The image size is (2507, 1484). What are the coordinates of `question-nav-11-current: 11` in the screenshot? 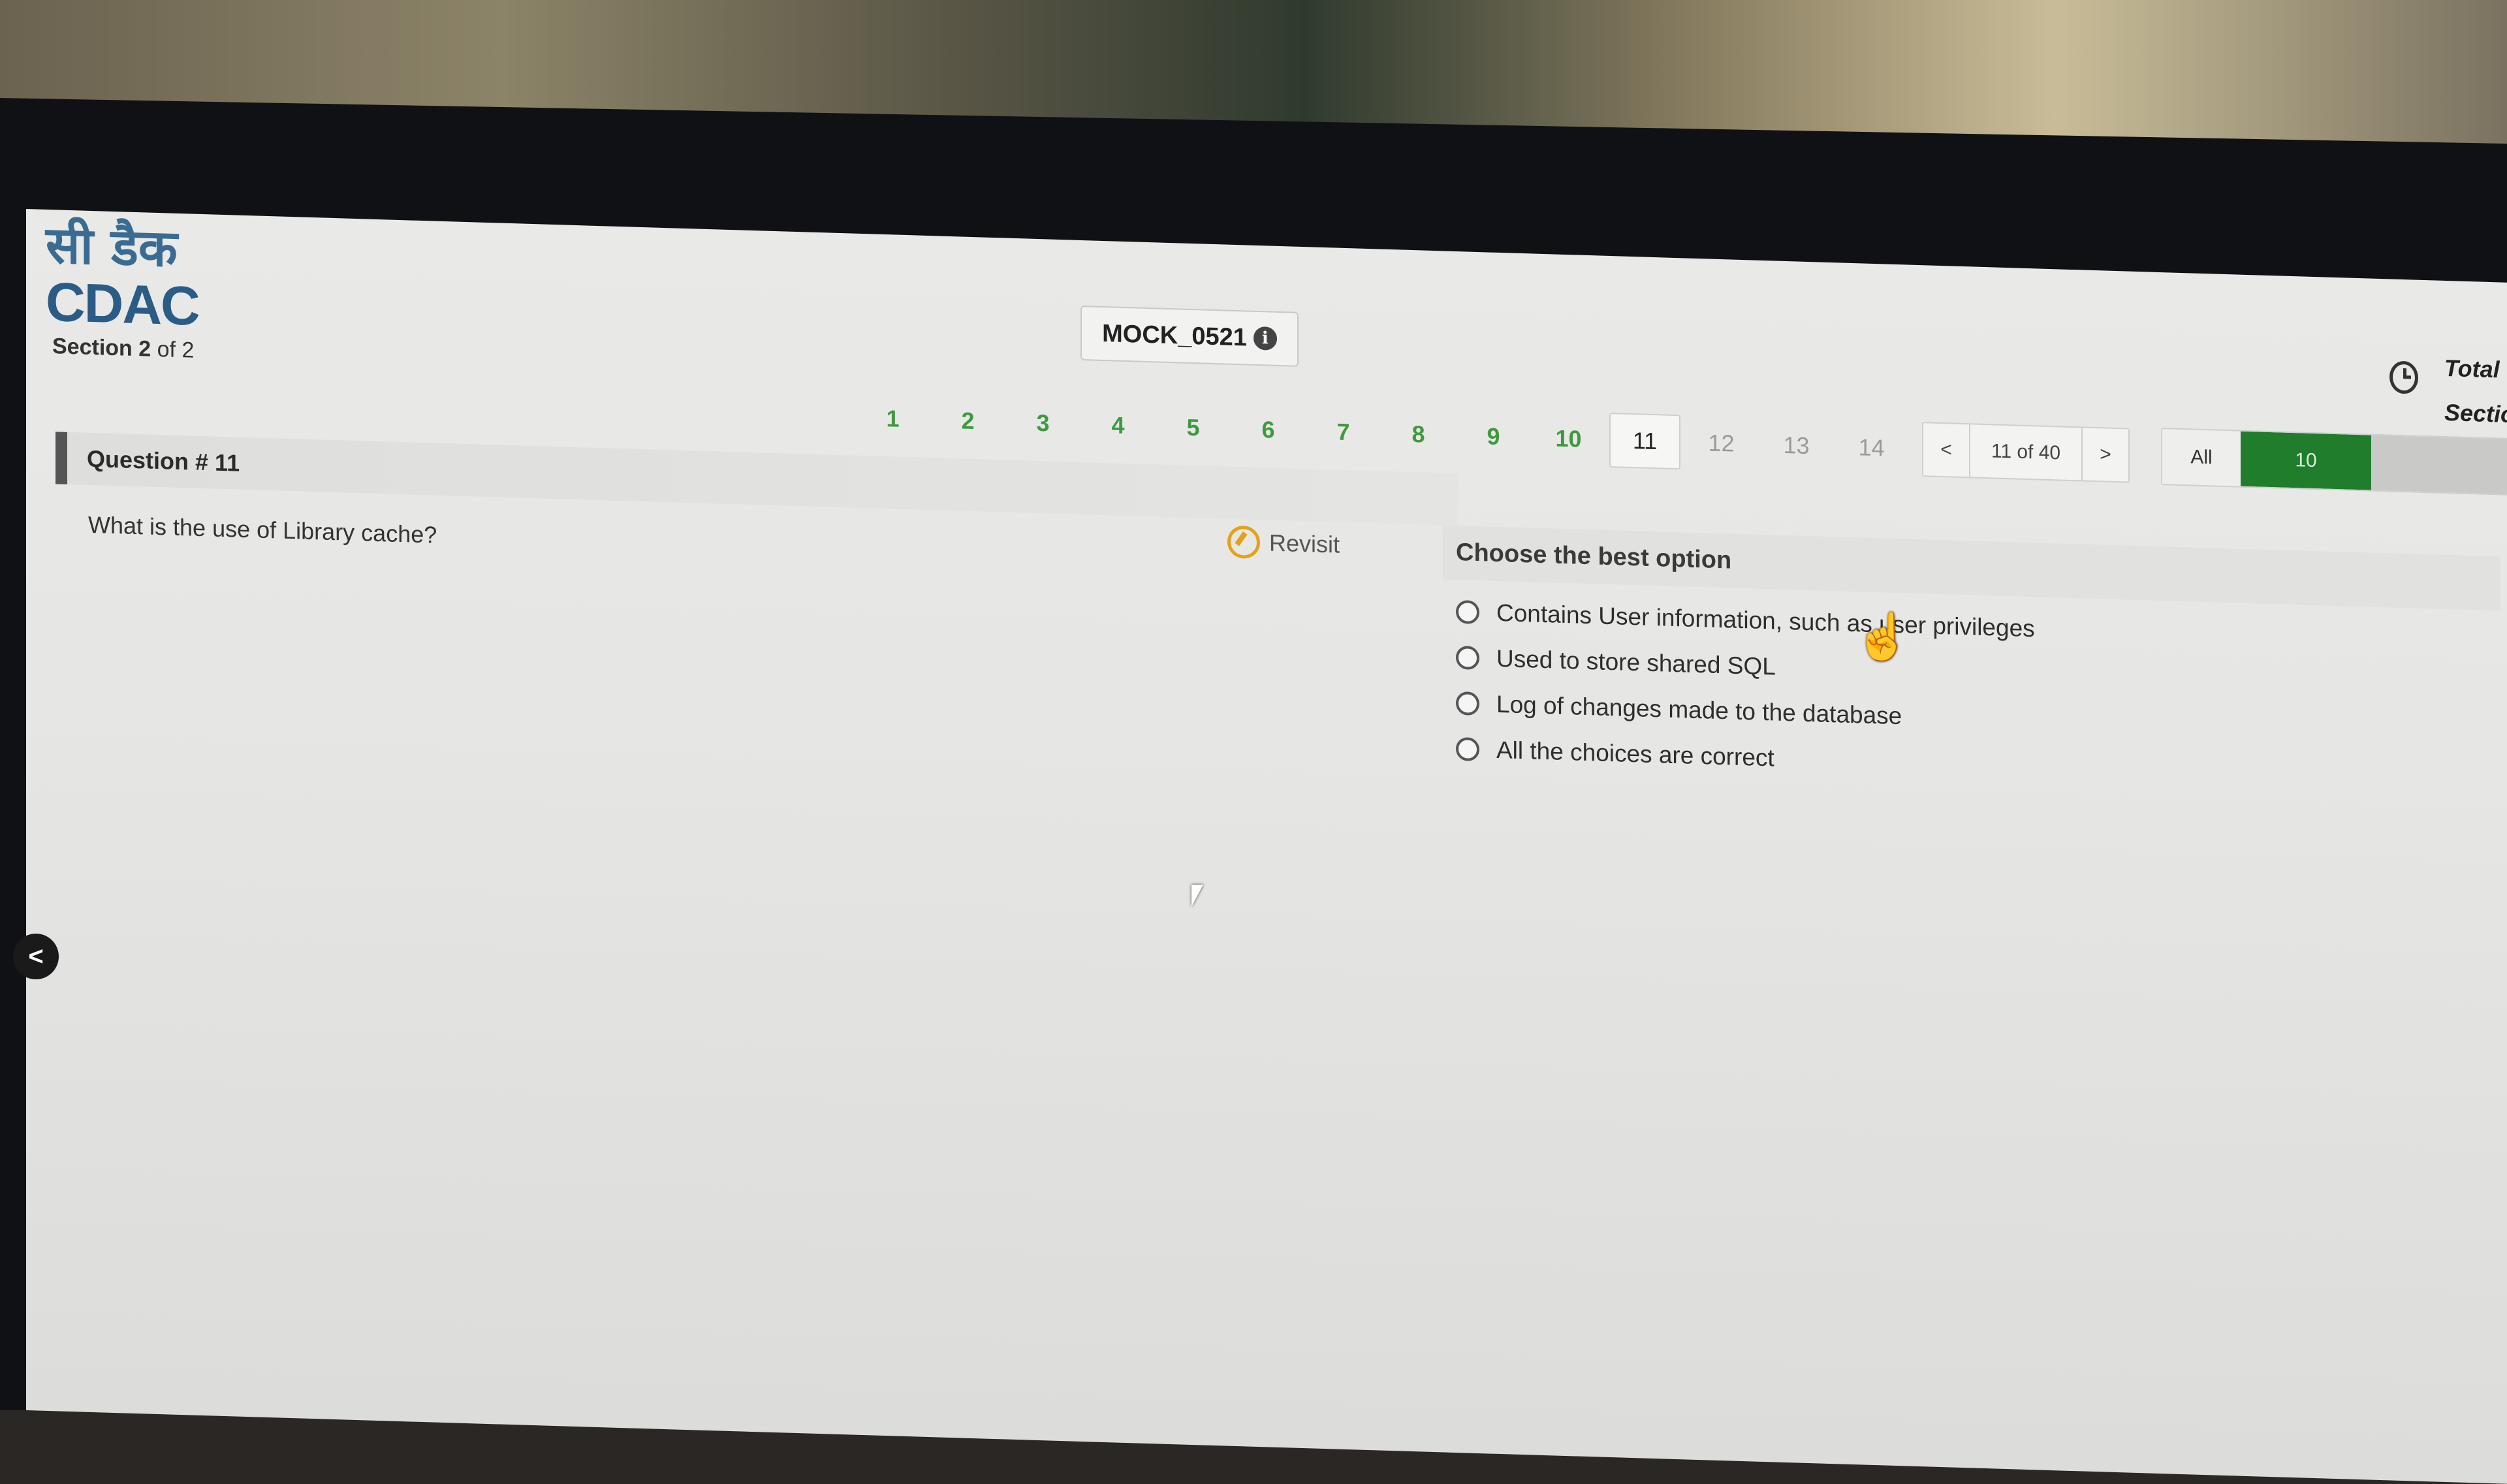 It's located at (1644, 441).